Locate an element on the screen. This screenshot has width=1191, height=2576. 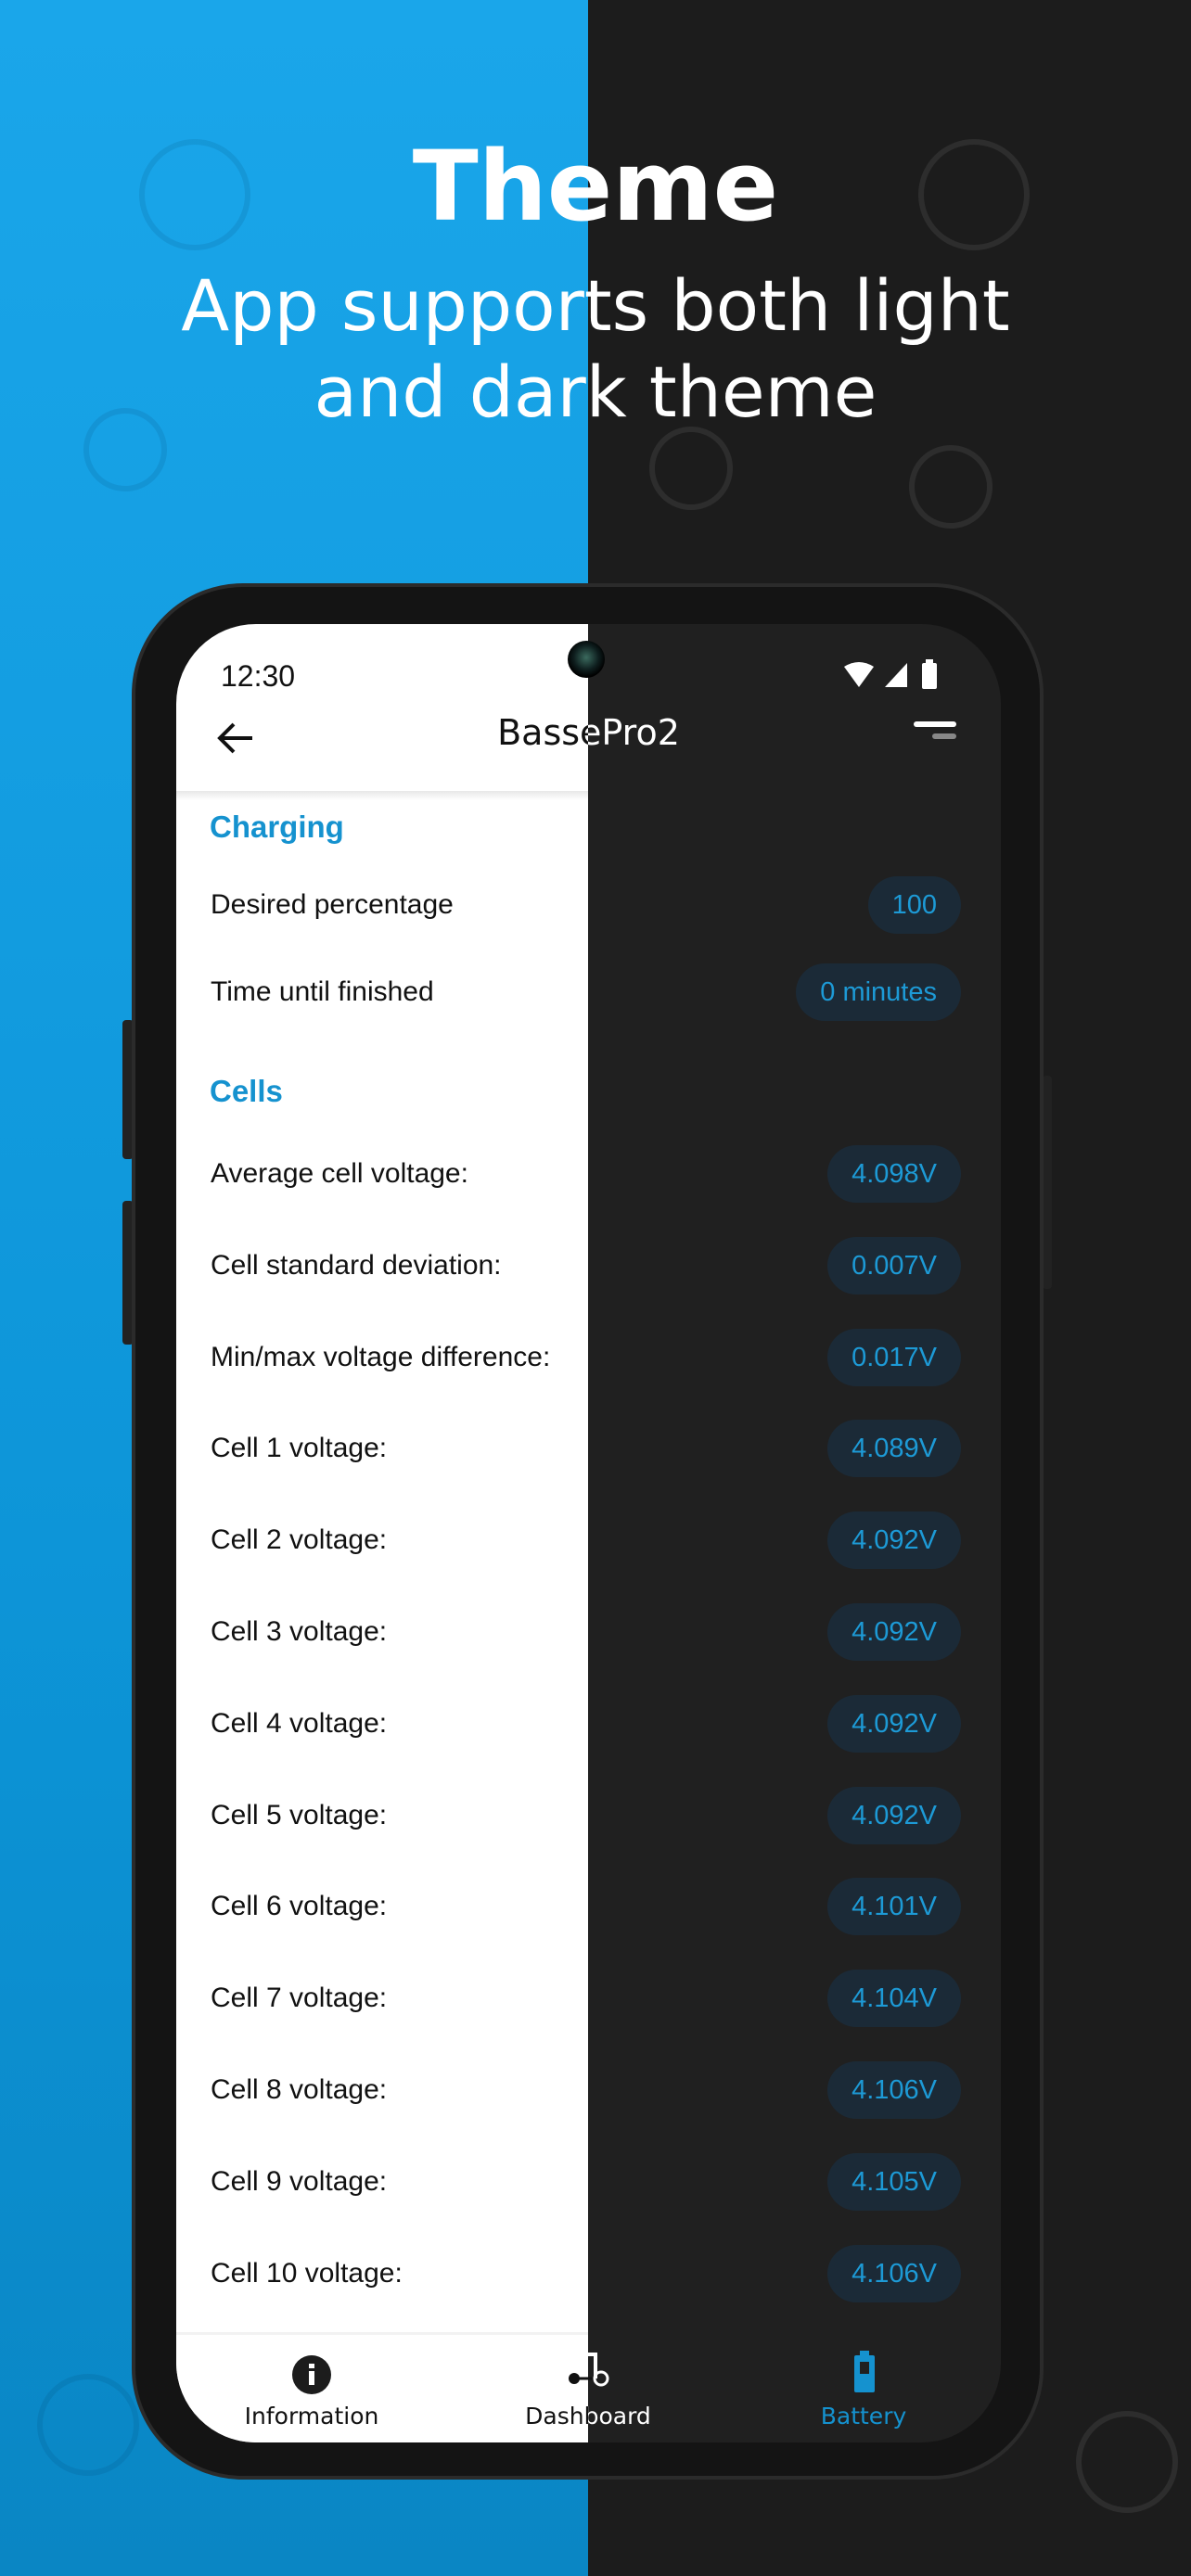
value-pill: 4.089V is located at coordinates (894, 1449).